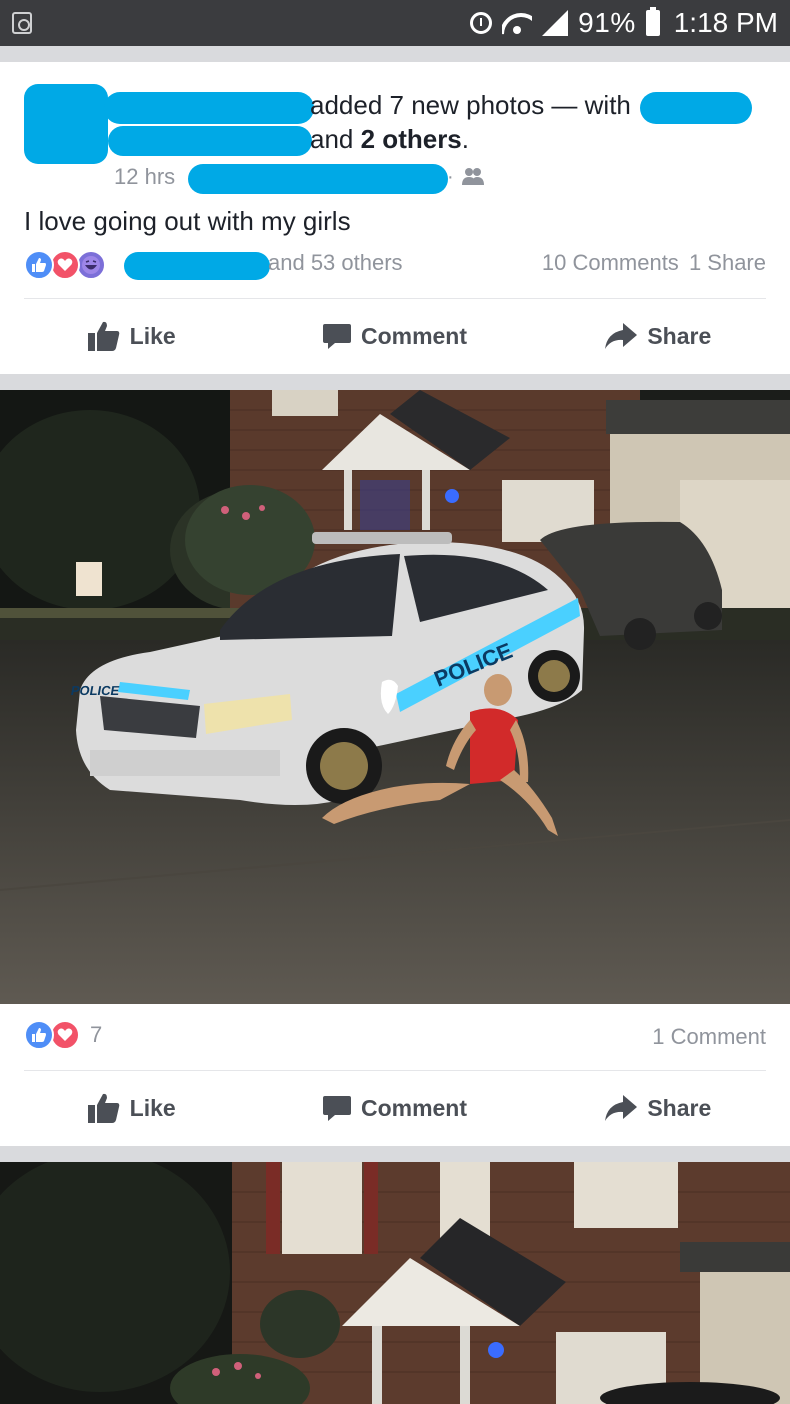  I want to click on photo-action-bar: Like Comment Share, so click(395, 1108).